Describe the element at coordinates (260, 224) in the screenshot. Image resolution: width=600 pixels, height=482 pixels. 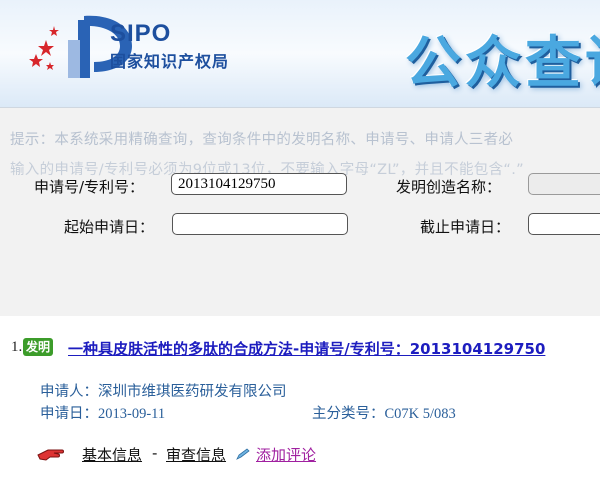
I see `start-date-input` at that location.